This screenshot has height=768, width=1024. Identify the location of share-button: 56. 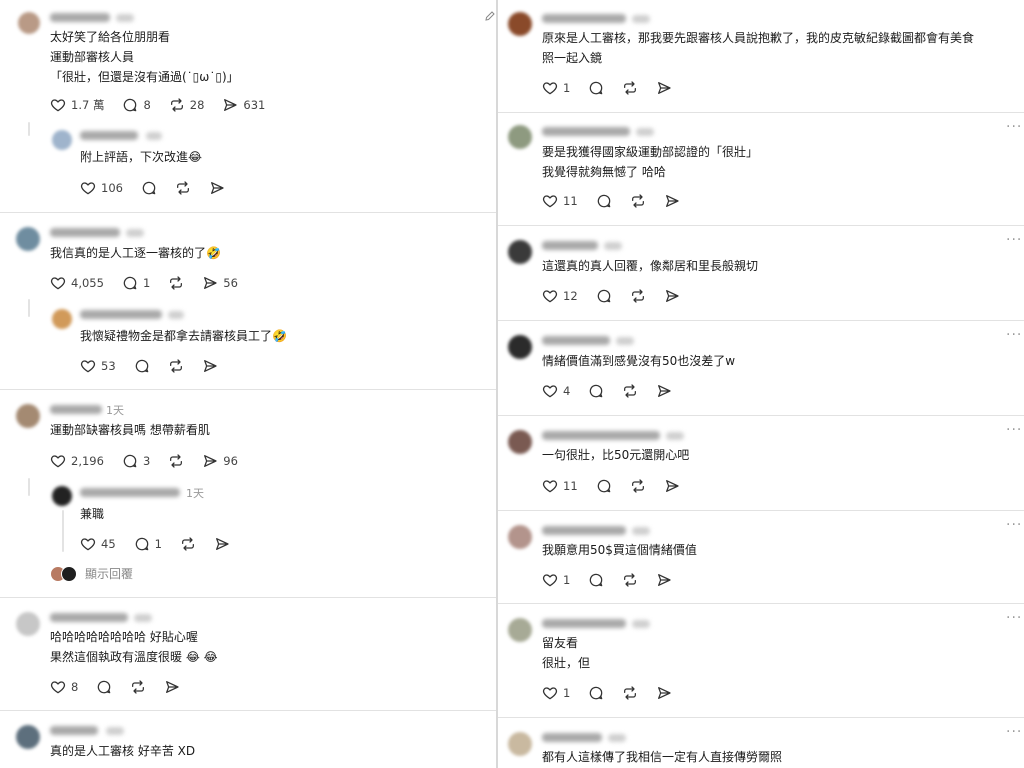
(220, 283).